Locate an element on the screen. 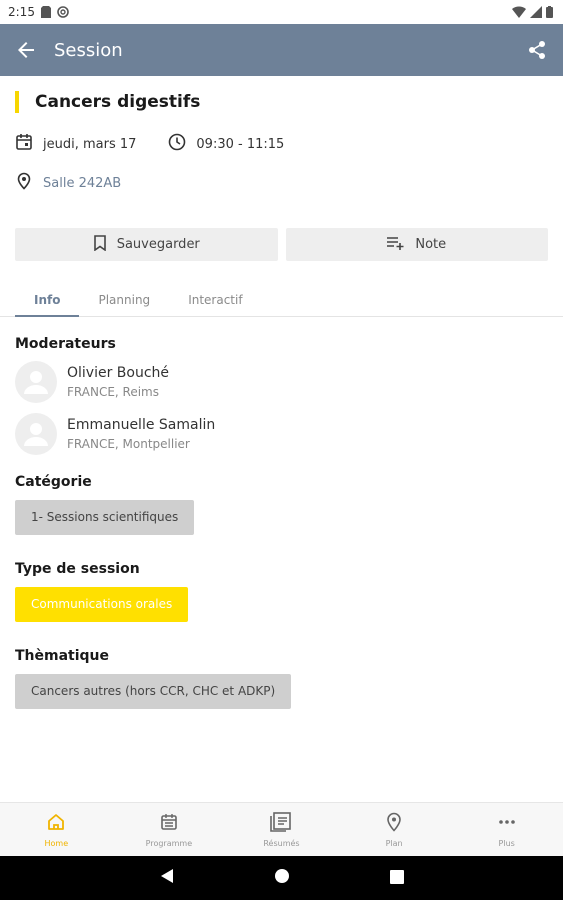 Image resolution: width=563 pixels, height=900 pixels. system-home-icon is located at coordinates (282, 878).